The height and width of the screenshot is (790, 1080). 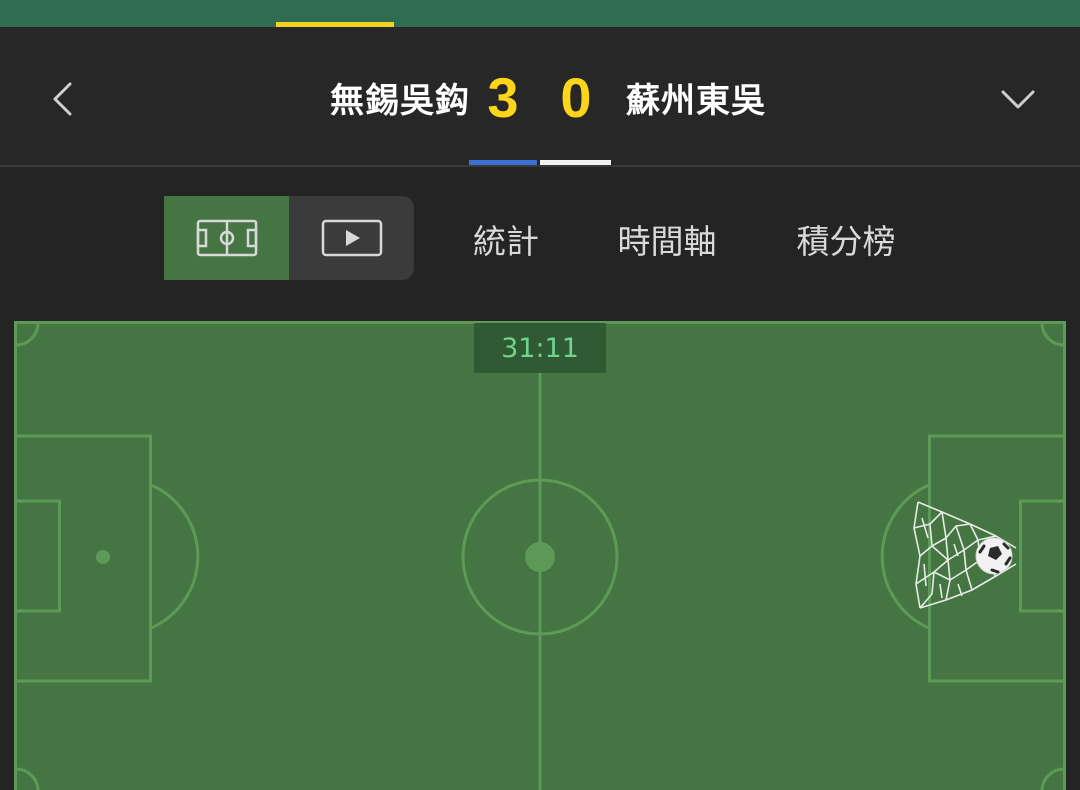 I want to click on chevron-down-icon, so click(x=1018, y=99).